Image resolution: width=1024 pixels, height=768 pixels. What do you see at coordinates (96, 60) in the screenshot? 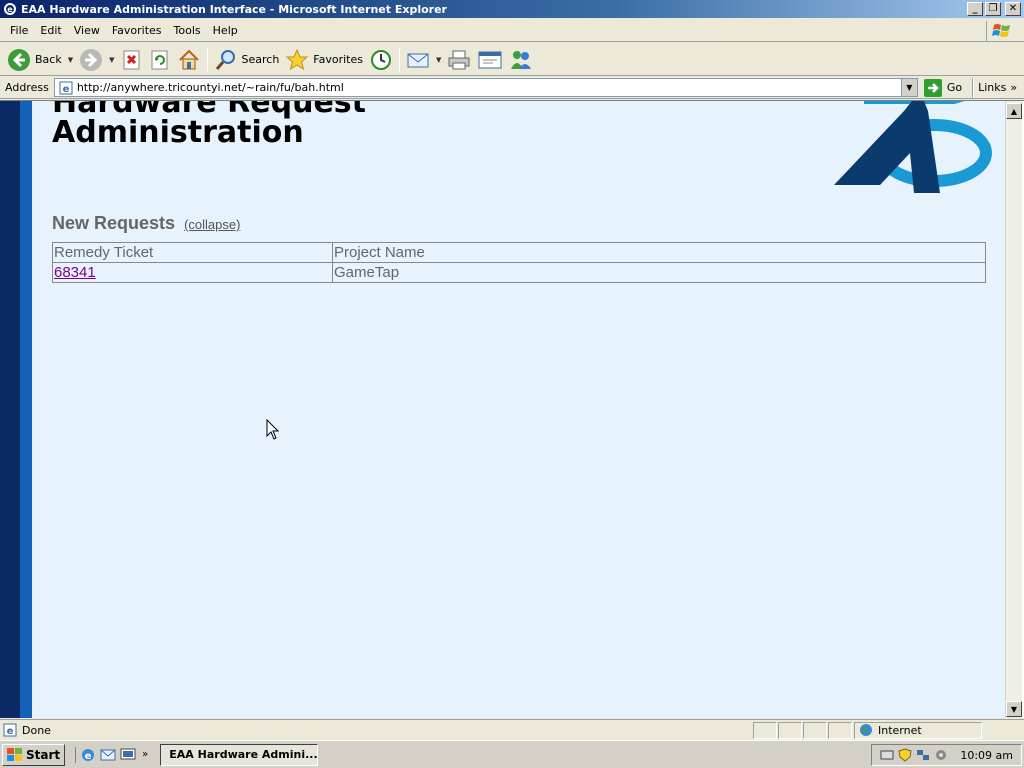
I see `forward-button: ▼` at bounding box center [96, 60].